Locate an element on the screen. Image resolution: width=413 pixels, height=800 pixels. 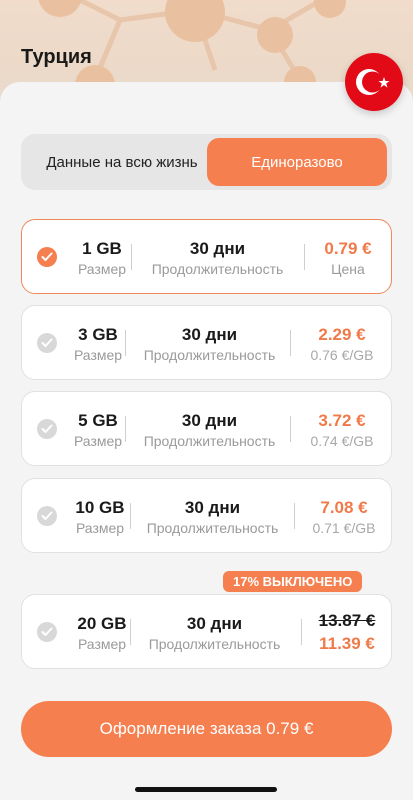
plan-price: 3.72 € 0.74 €/GB is located at coordinates (342, 430).